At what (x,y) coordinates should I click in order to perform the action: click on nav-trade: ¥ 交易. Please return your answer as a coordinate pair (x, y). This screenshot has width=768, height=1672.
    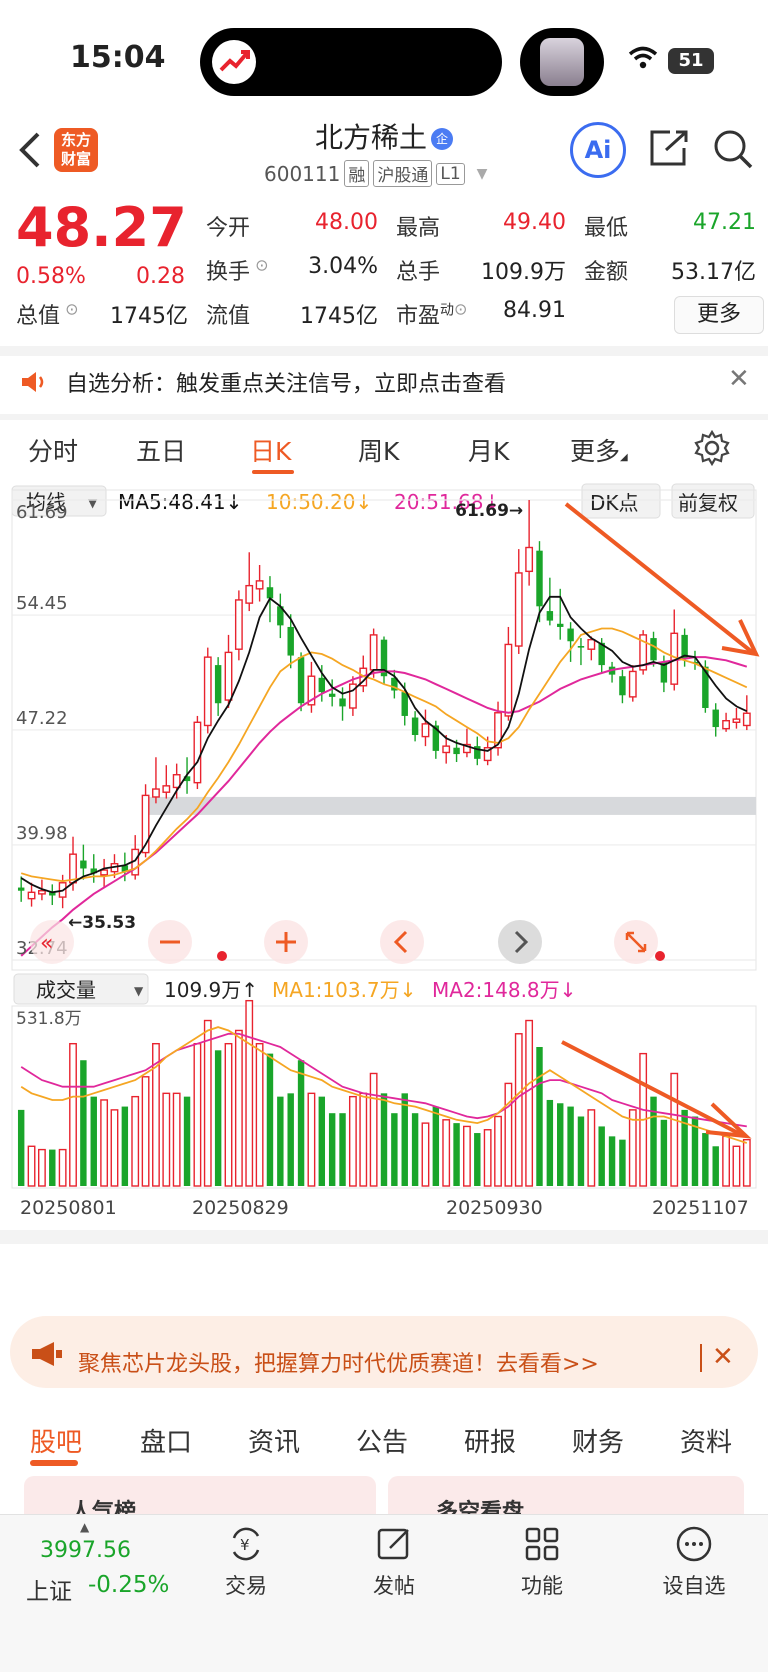
    Looking at the image, I should click on (246, 1562).